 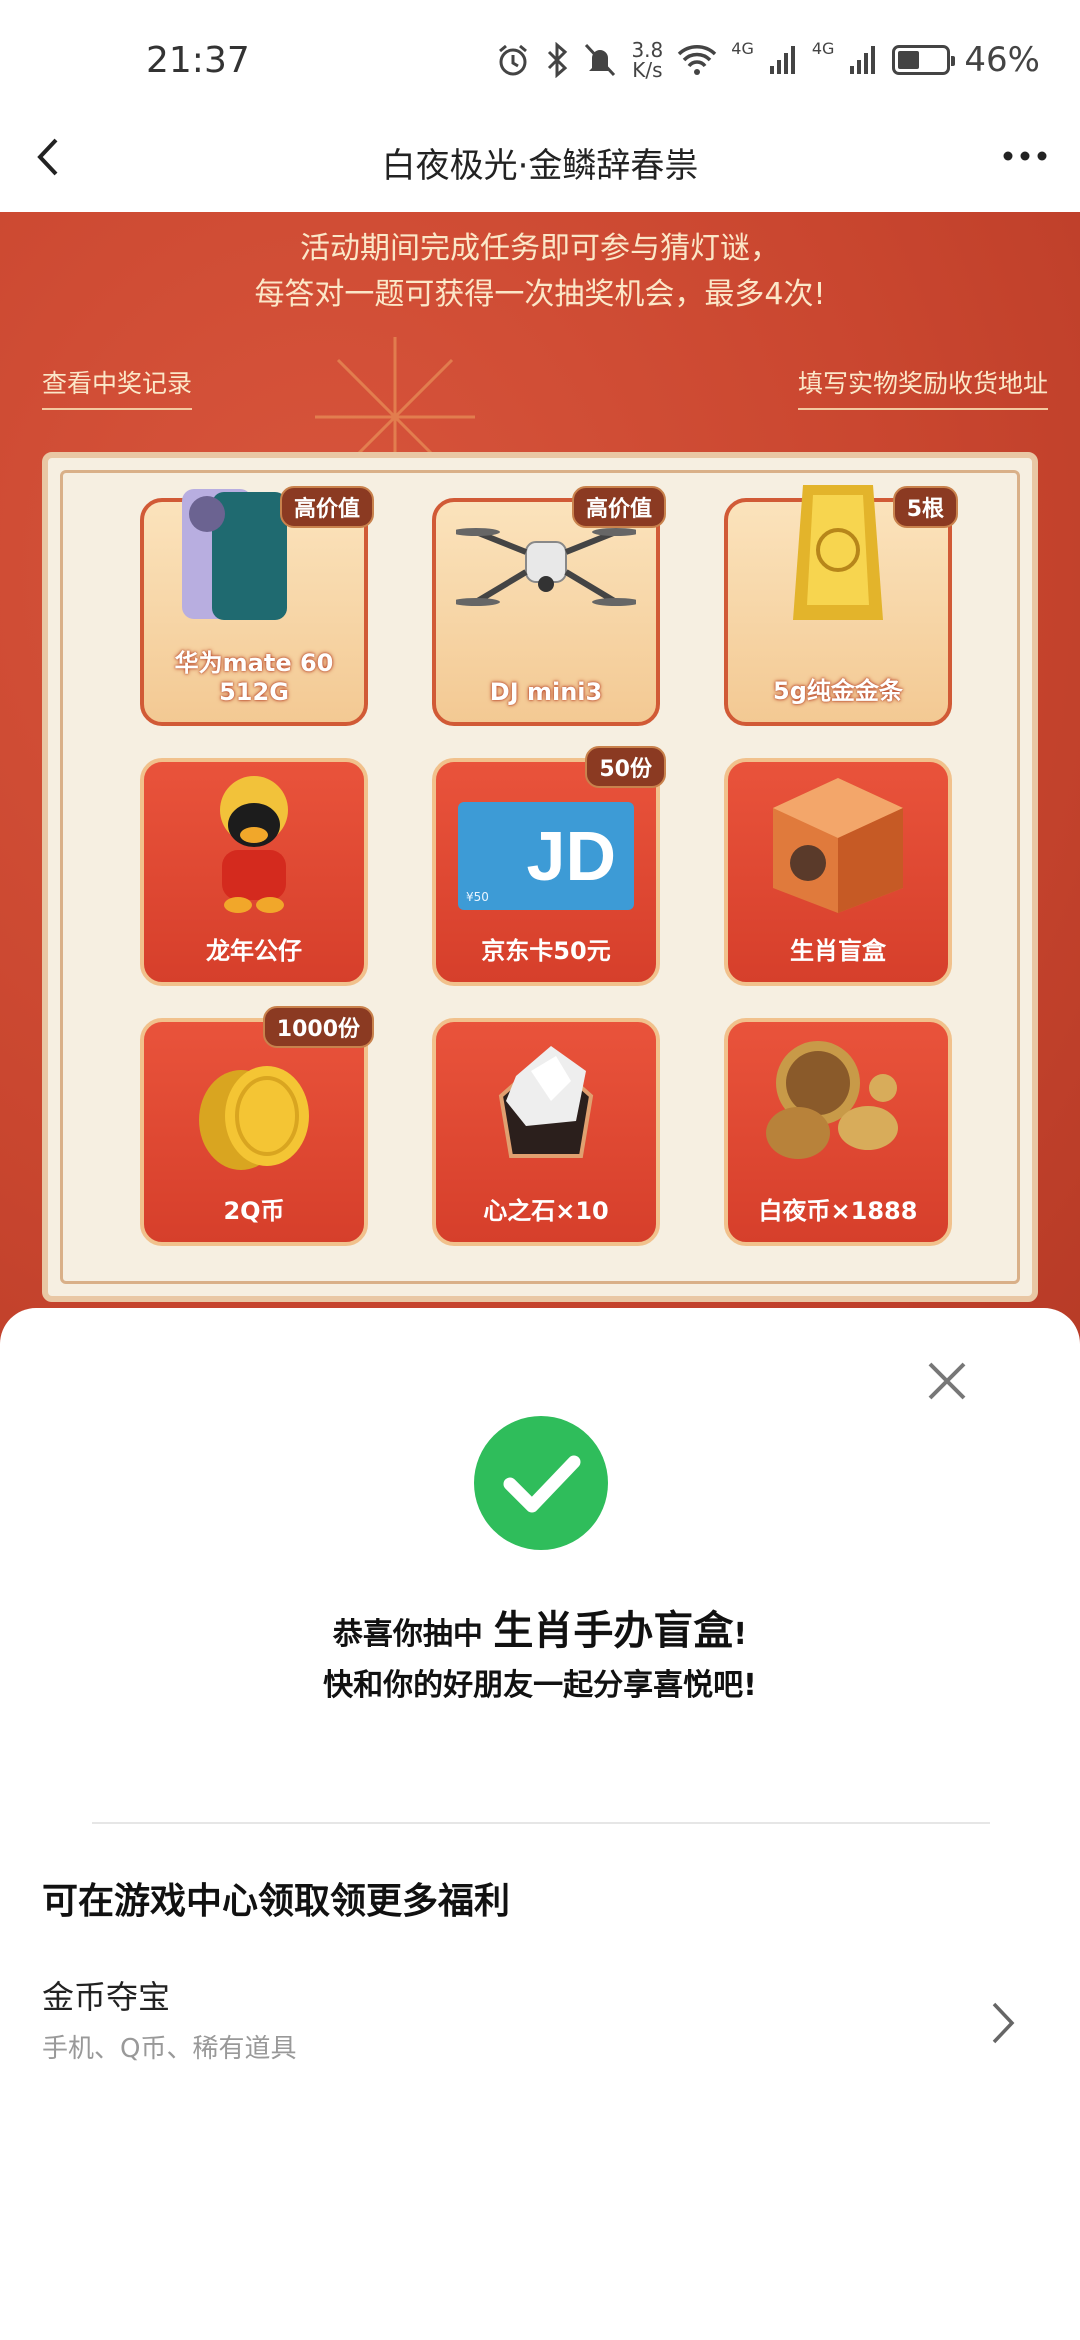 What do you see at coordinates (823, 48) in the screenshot?
I see `network-type-2: 4G` at bounding box center [823, 48].